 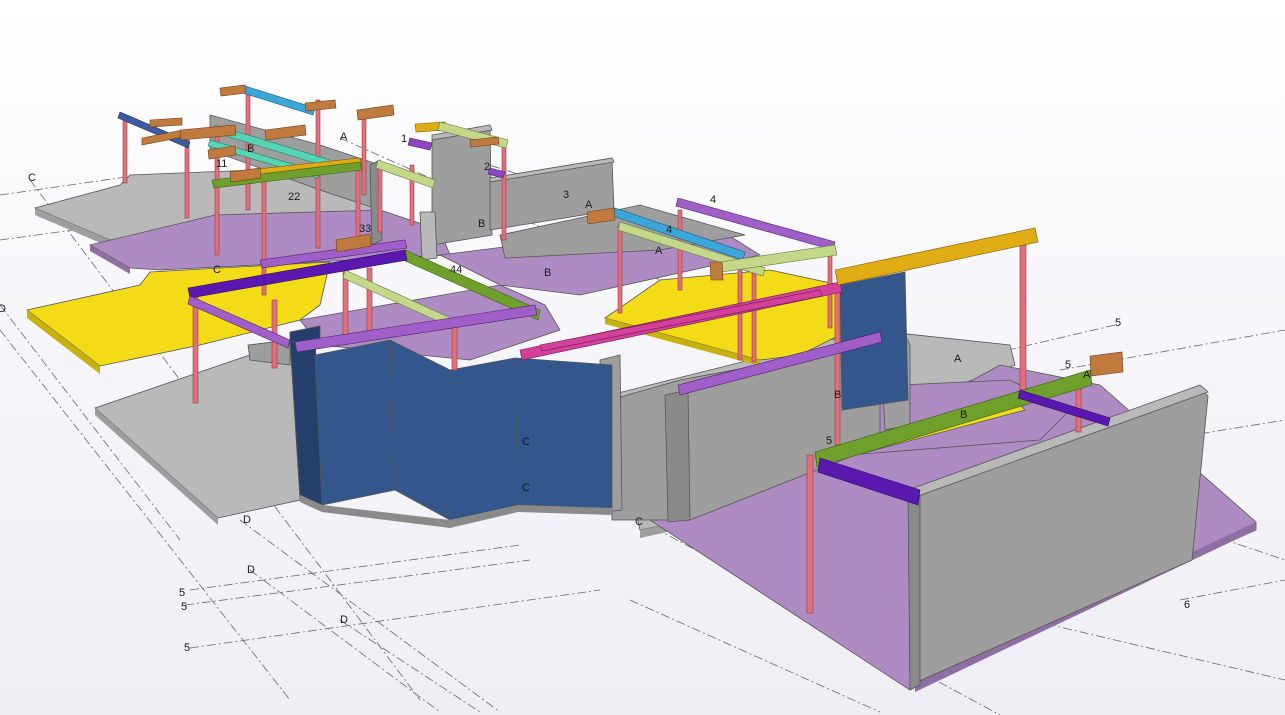 What do you see at coordinates (456, 270) in the screenshot?
I see `grid-label: 44` at bounding box center [456, 270].